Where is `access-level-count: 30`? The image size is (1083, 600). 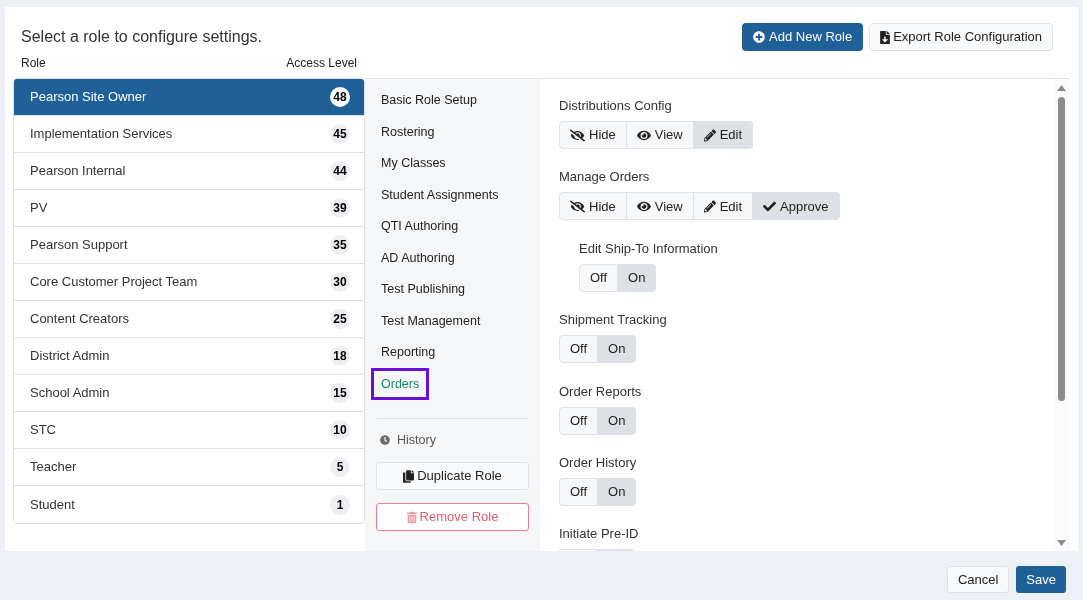
access-level-count: 30 is located at coordinates (340, 282).